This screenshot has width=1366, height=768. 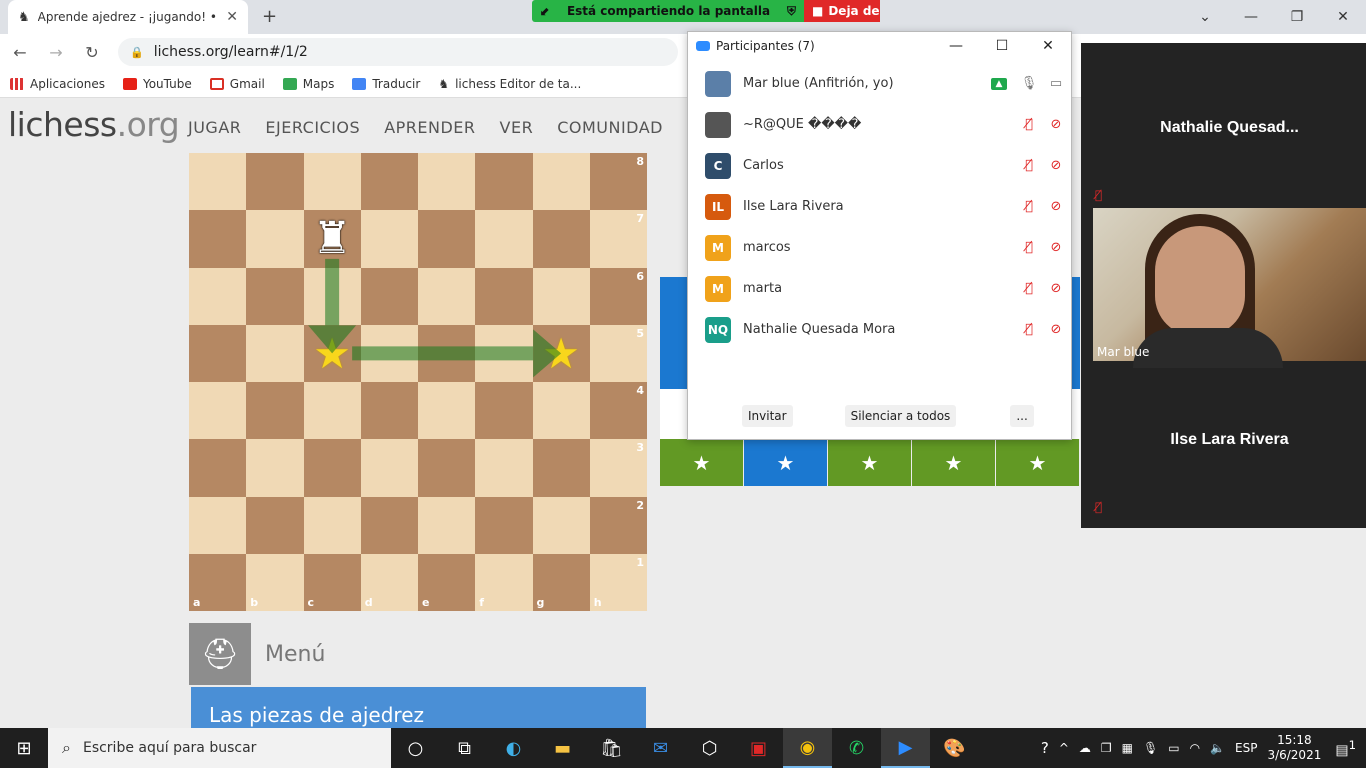 What do you see at coordinates (879, 206) in the screenshot?
I see `participant-row: IL Ilse Lara Rivera 🎙̸ ⊘` at bounding box center [879, 206].